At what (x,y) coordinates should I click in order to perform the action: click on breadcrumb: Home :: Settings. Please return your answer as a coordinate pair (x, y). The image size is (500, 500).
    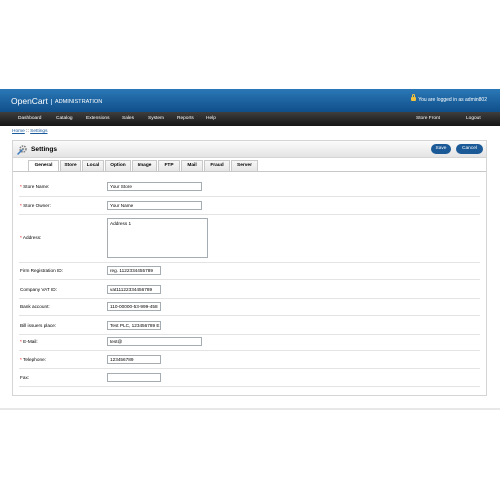
    Looking at the image, I should click on (30, 131).